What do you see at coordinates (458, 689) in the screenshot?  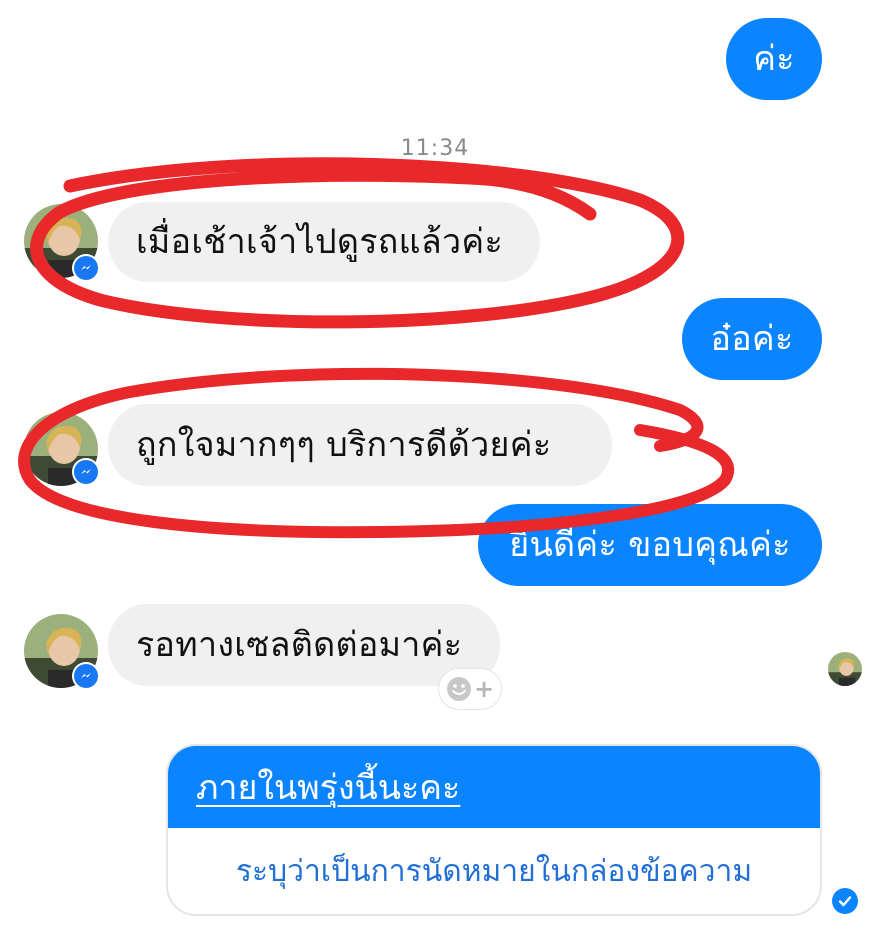 I see `smiley-add-icon` at bounding box center [458, 689].